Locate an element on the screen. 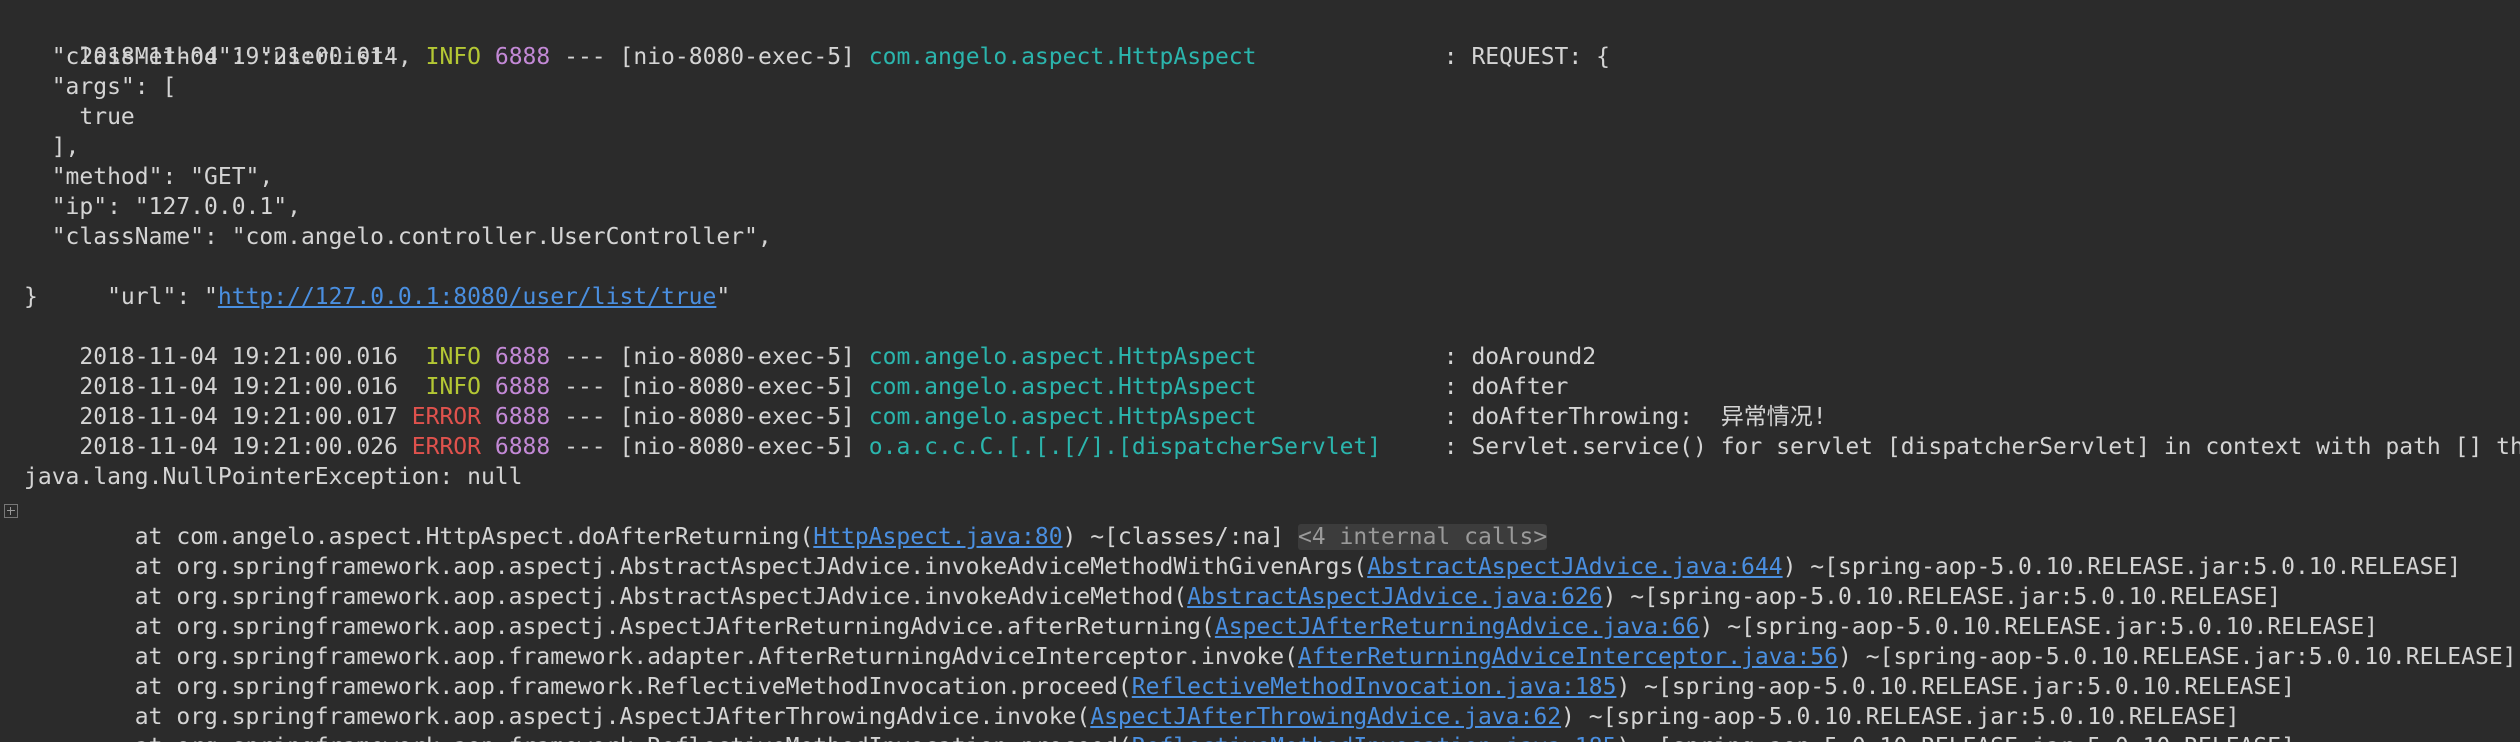 This screenshot has height=742, width=2520. json-line: "method": "GET", is located at coordinates (149, 177).